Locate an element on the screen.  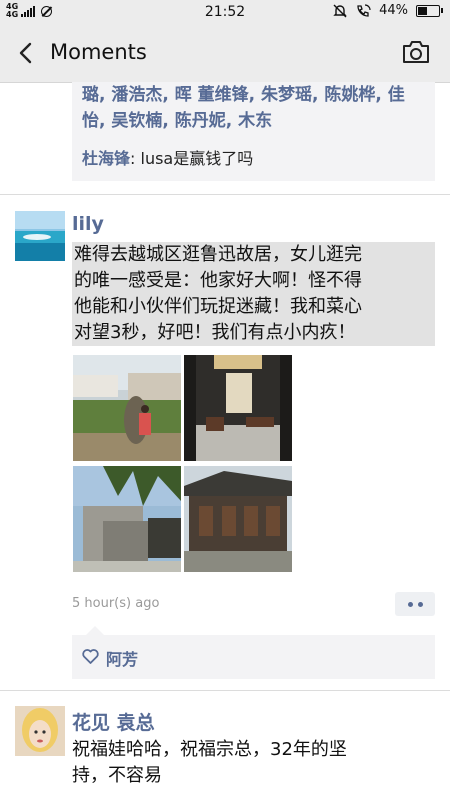
post-text-line: 难得去越城区逛鲁迅故居，女儿逛完 is located at coordinates (218, 254).